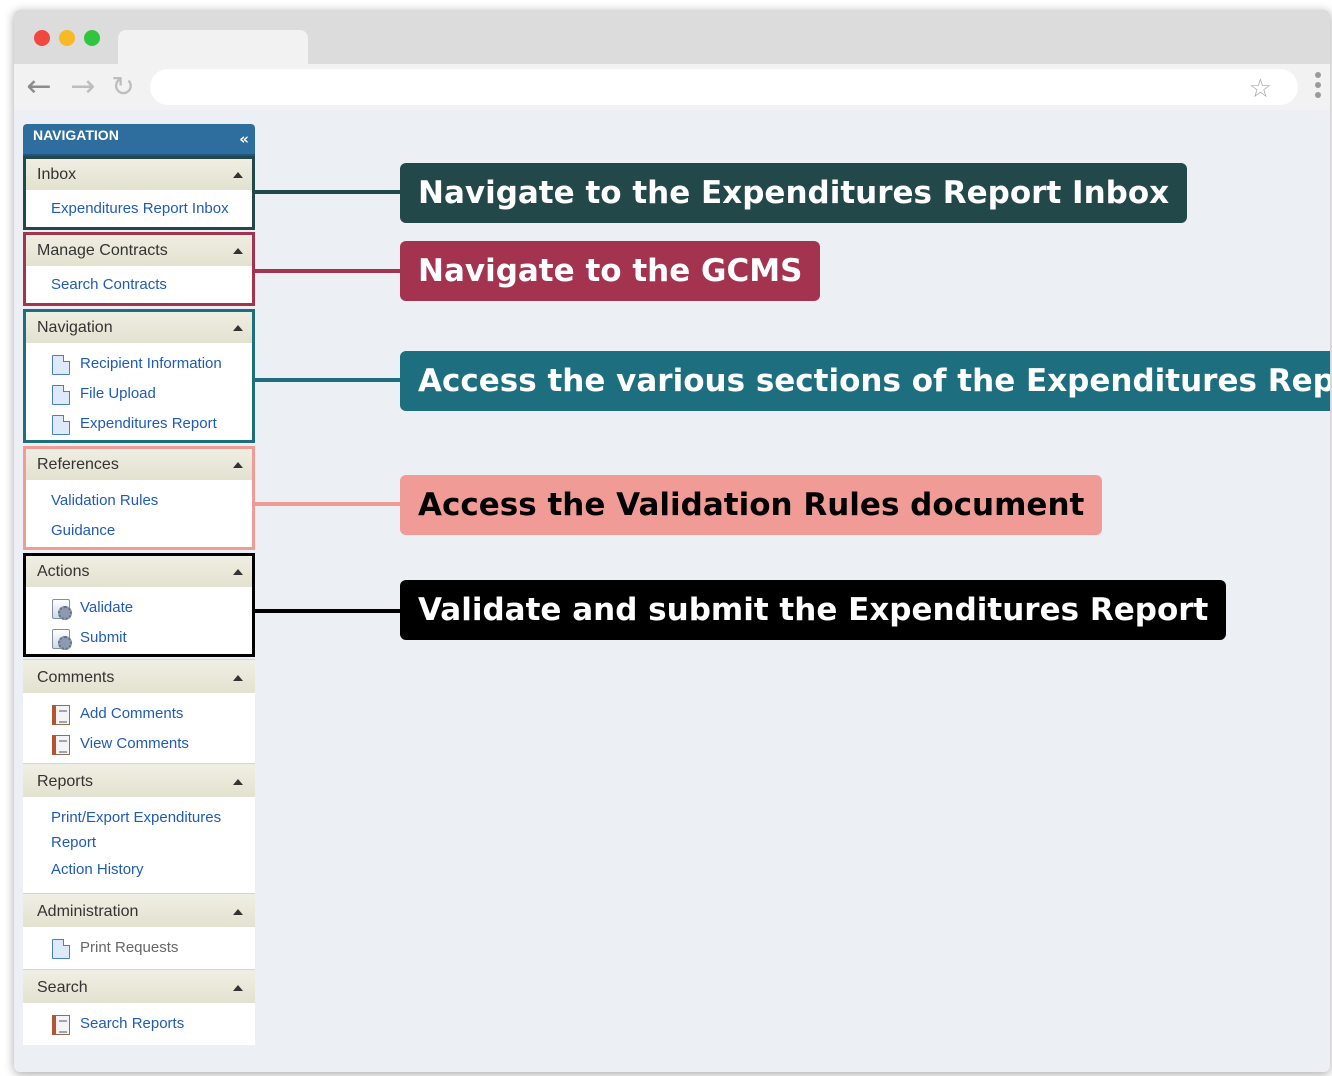  I want to click on close-window-button, so click(42, 38).